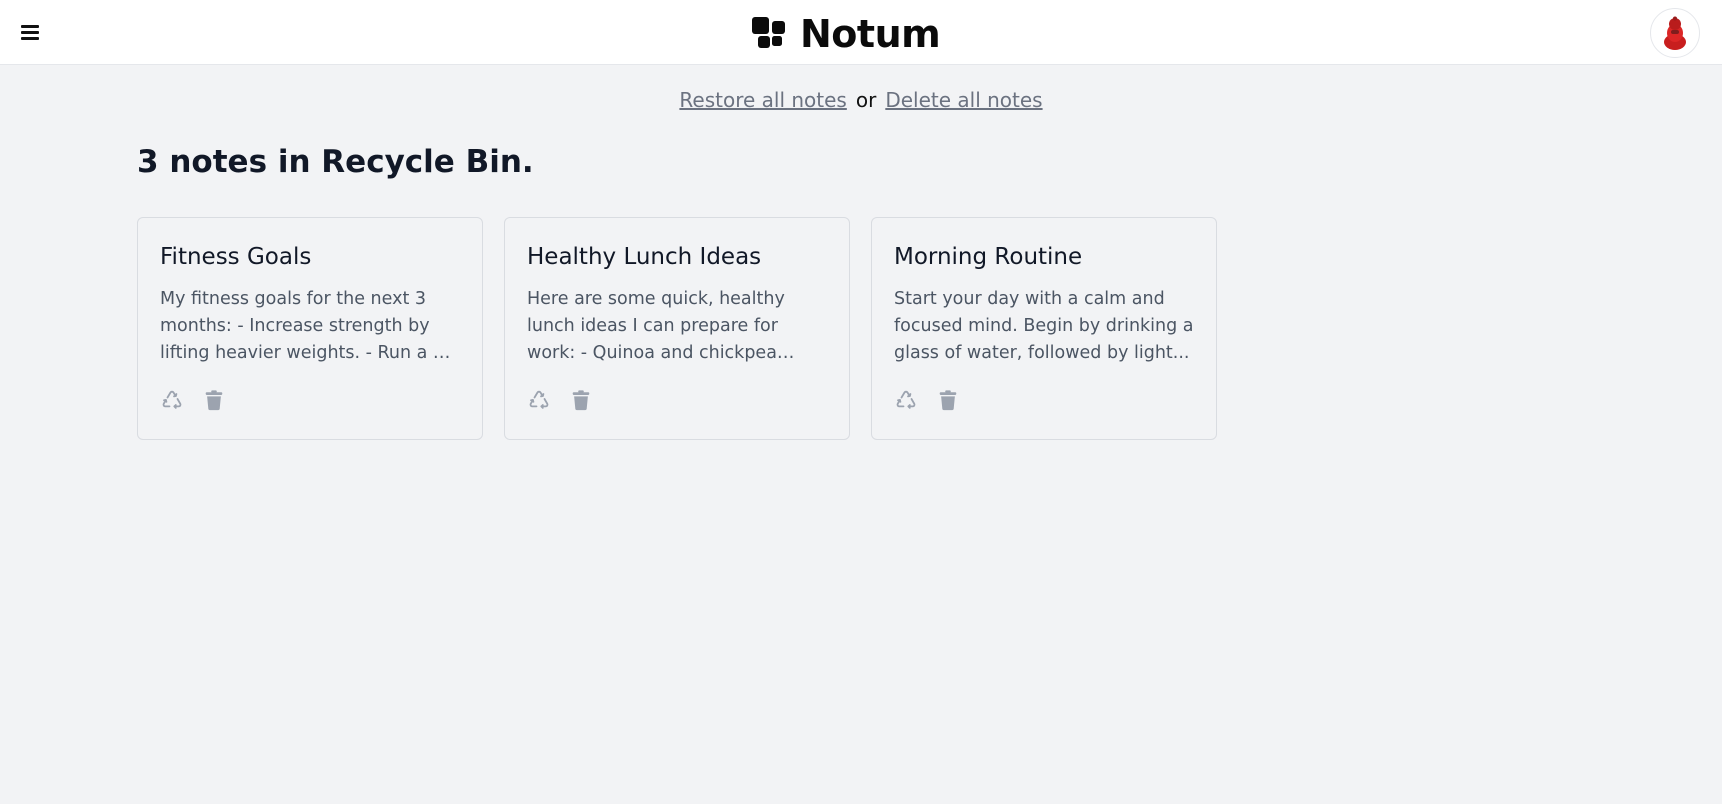 This screenshot has height=804, width=1722. Describe the element at coordinates (870, 34) in the screenshot. I see `app-name: Notum` at that location.